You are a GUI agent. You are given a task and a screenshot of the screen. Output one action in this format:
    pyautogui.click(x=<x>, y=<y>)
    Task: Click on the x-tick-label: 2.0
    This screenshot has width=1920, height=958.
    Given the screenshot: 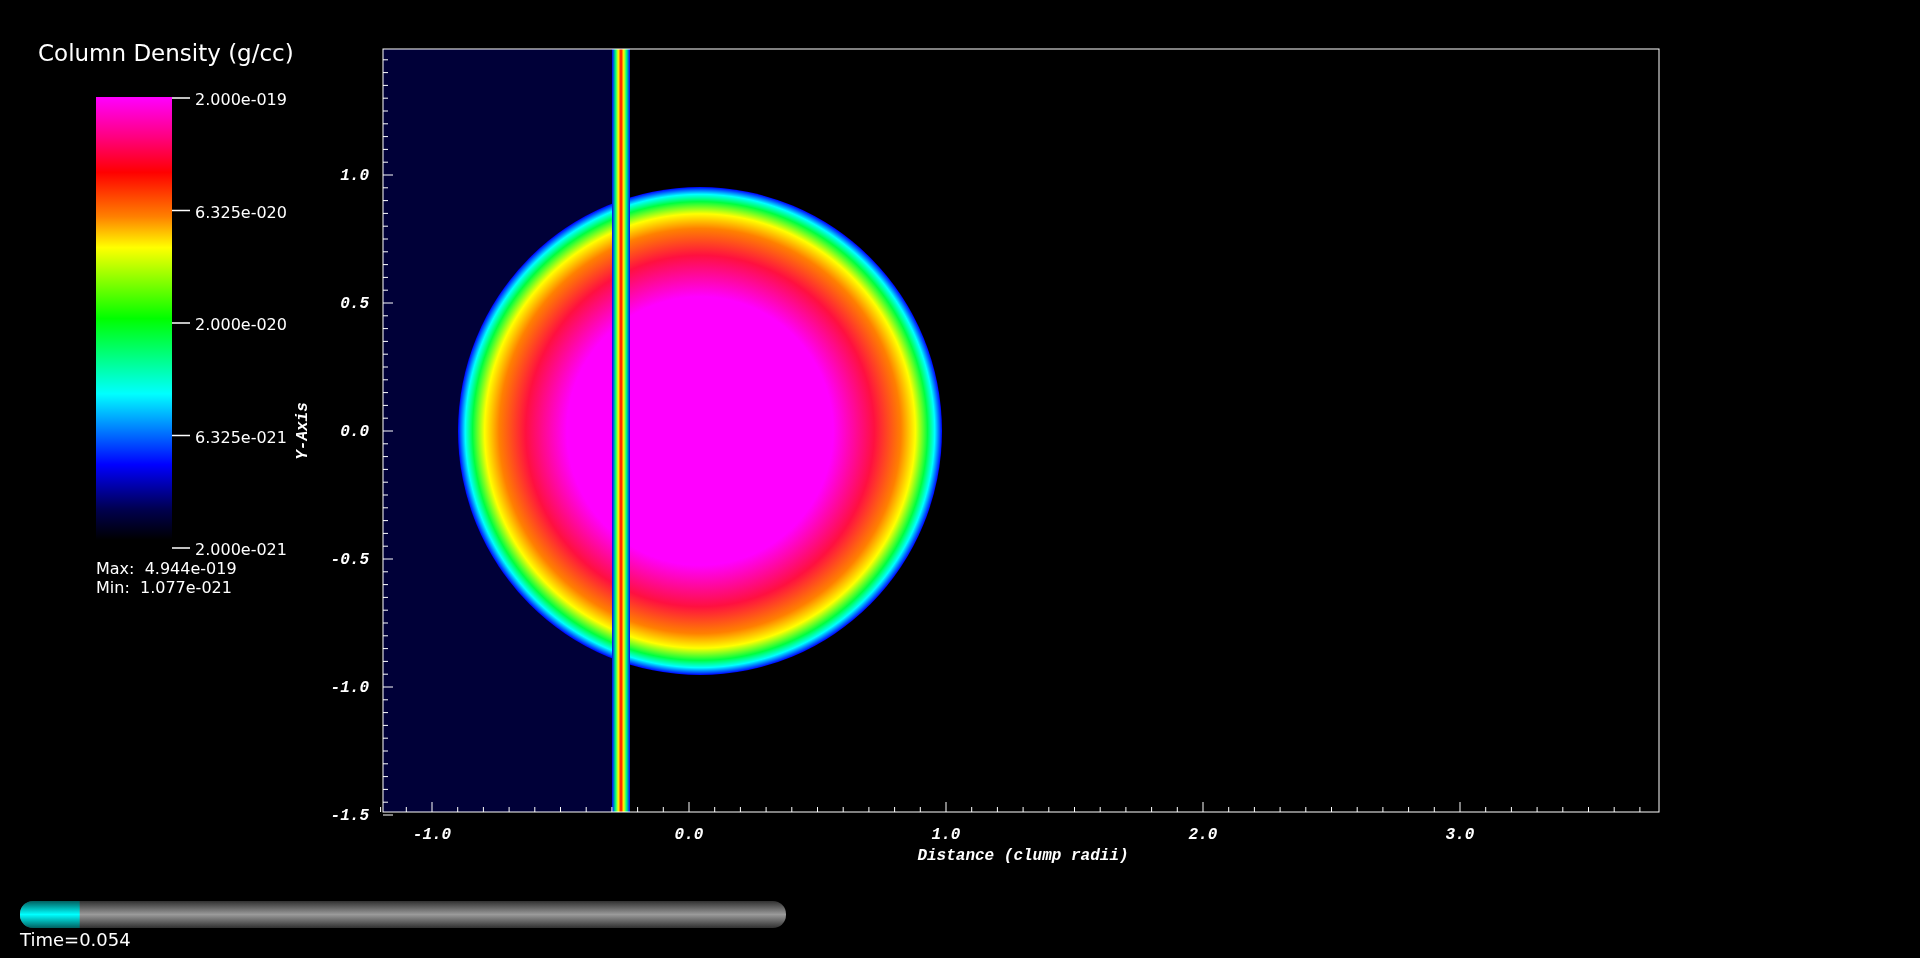 What is the action you would take?
    pyautogui.click(x=1203, y=835)
    